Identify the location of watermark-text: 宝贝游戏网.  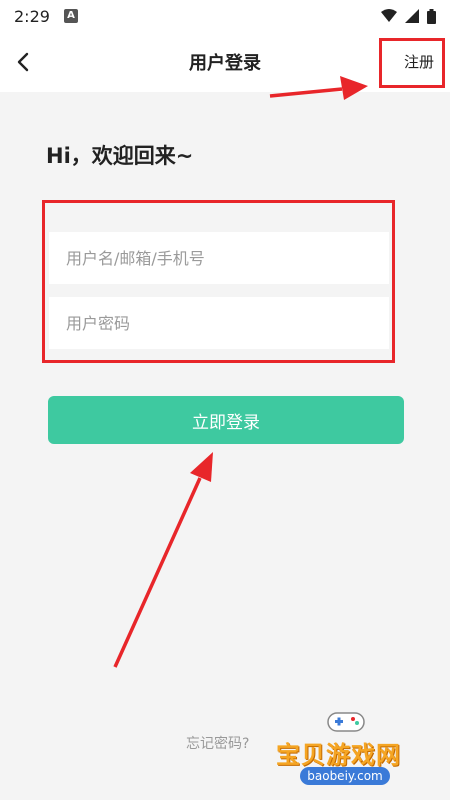
(338, 755).